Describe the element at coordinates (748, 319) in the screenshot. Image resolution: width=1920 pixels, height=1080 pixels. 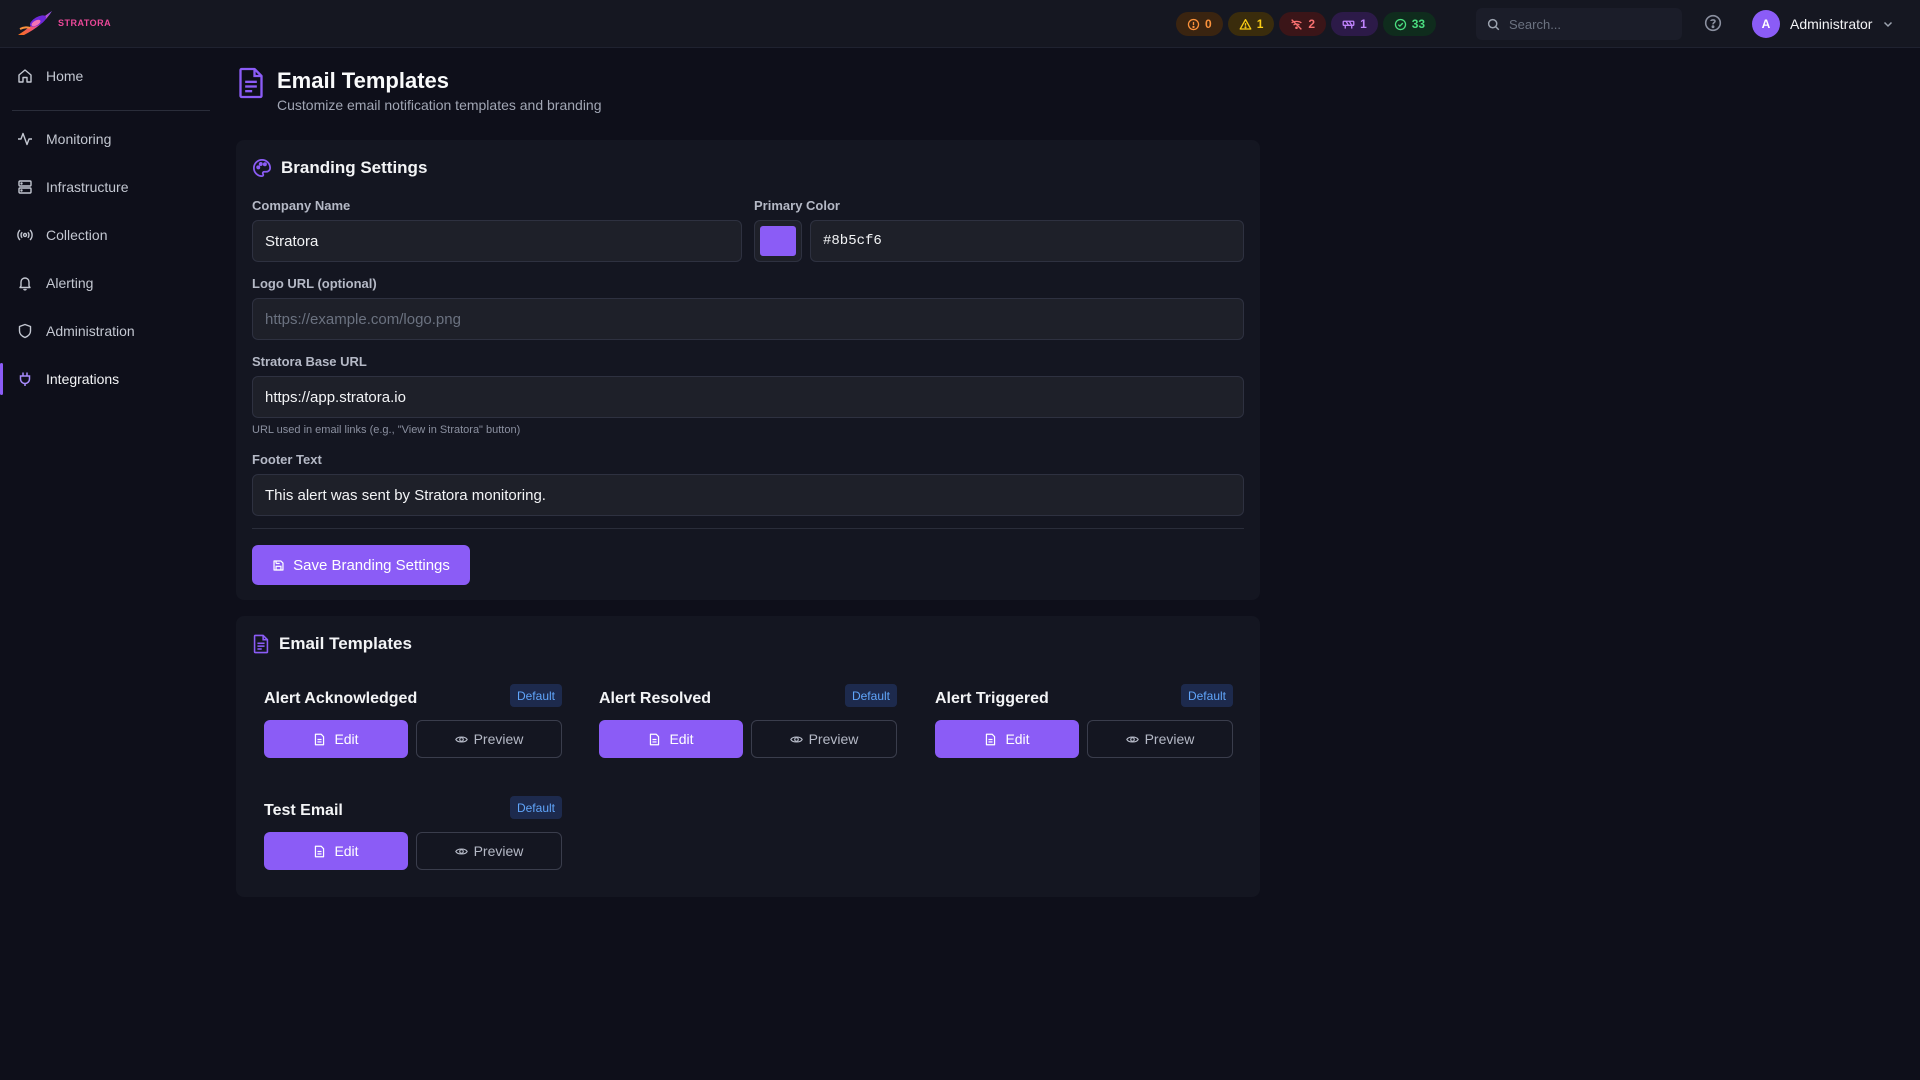
I see `logo-url-input` at that location.